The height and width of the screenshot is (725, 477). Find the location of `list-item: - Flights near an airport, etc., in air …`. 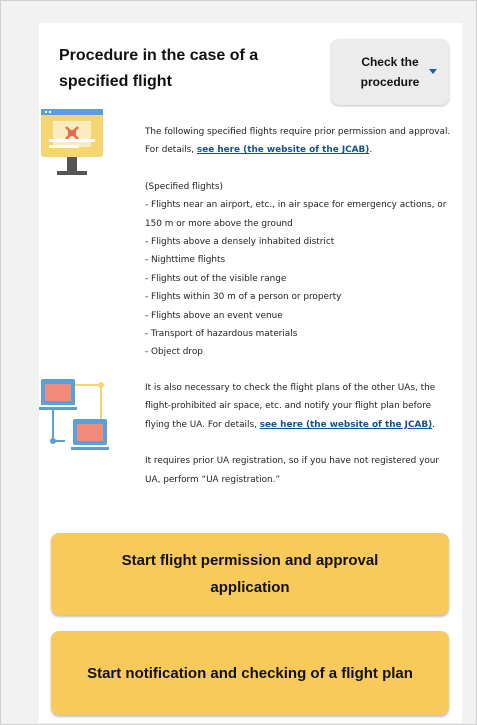

list-item: - Flights near an airport, etc., in air … is located at coordinates (296, 214).